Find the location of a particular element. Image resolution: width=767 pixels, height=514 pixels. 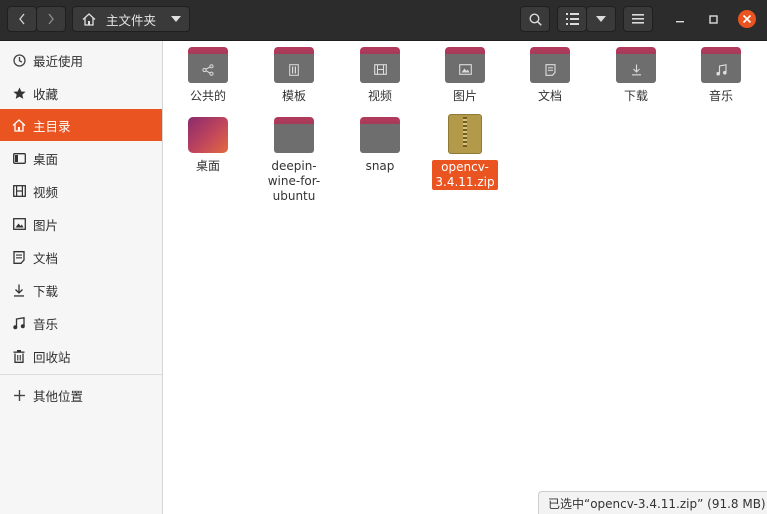

file-name: 音乐 is located at coordinates (720, 96).